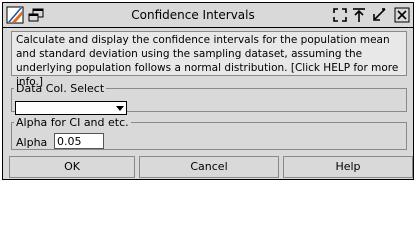 This screenshot has height=240, width=420. What do you see at coordinates (193, 15) in the screenshot?
I see `window-title: Confidence Intervals` at bounding box center [193, 15].